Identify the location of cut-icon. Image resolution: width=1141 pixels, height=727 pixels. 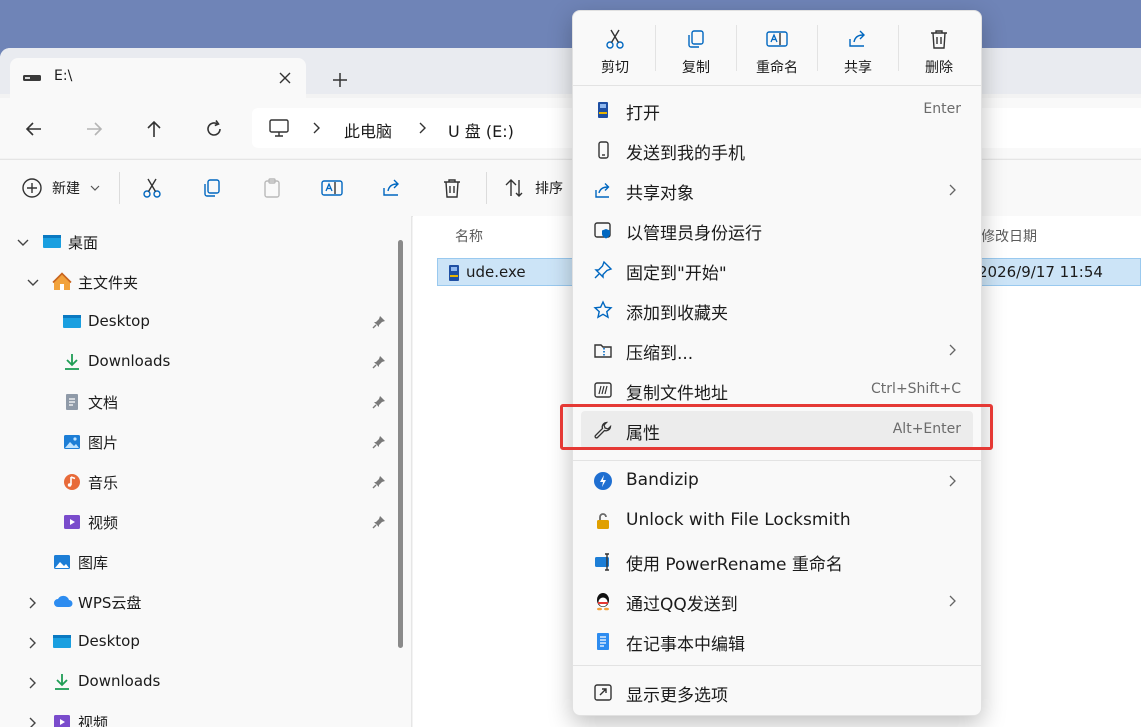
(152, 188).